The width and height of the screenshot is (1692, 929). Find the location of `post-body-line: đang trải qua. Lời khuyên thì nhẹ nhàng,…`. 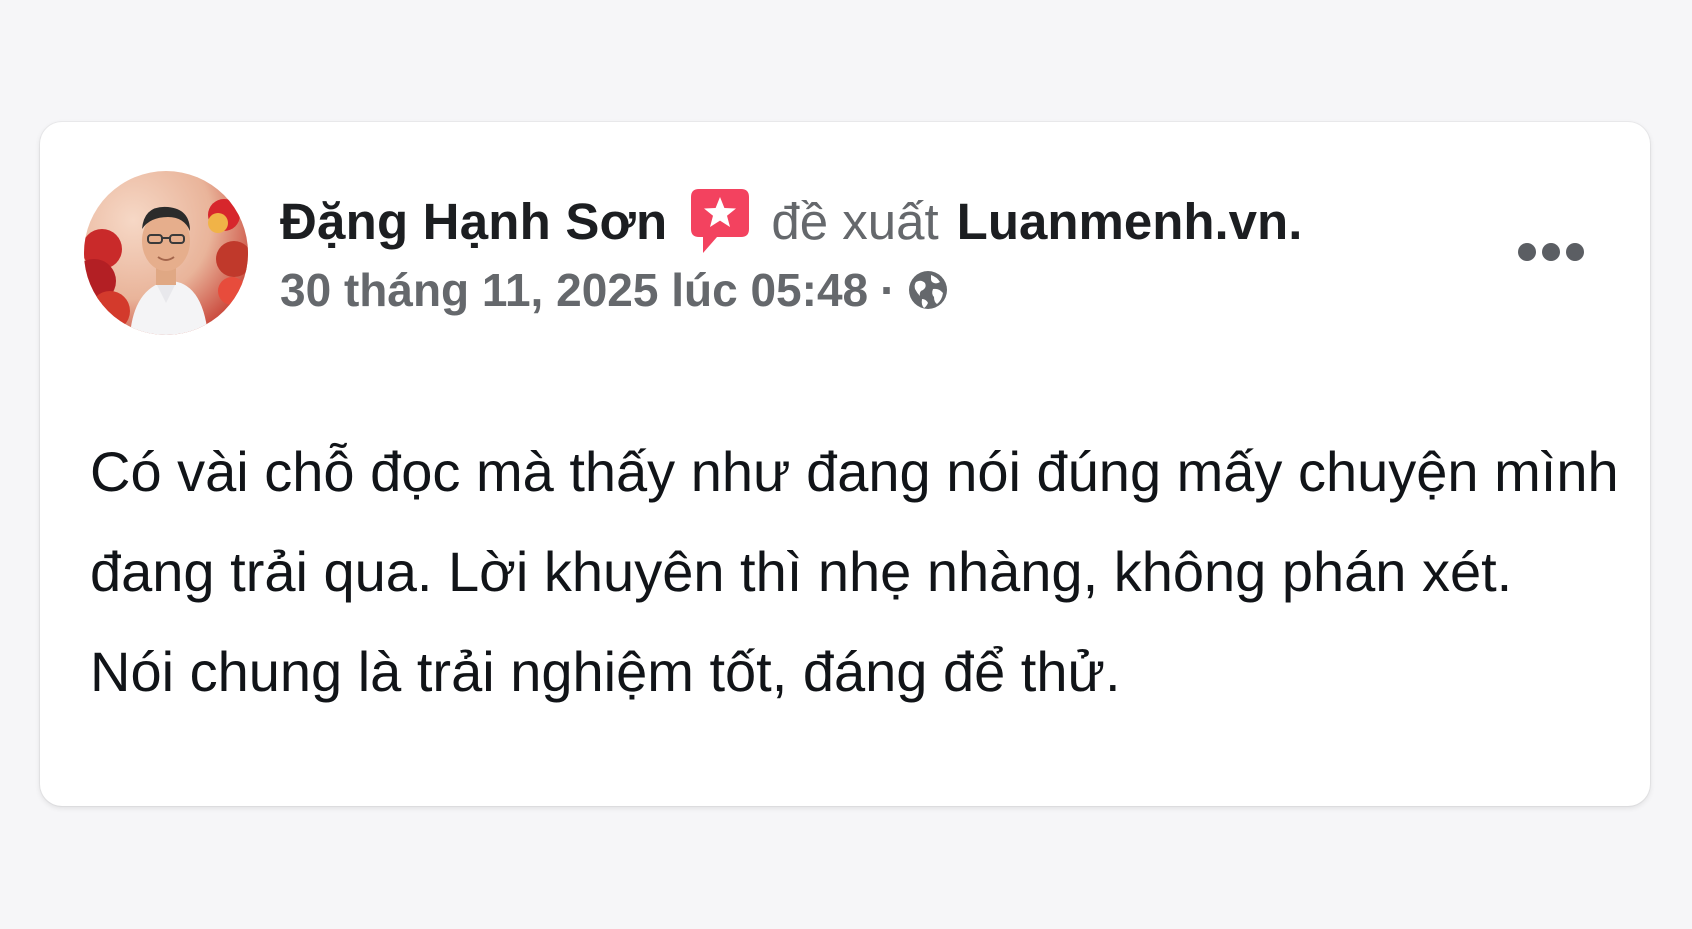

post-body-line: đang trải qua. Lời khuyên thì nhẹ nhàng,… is located at coordinates (801, 571).